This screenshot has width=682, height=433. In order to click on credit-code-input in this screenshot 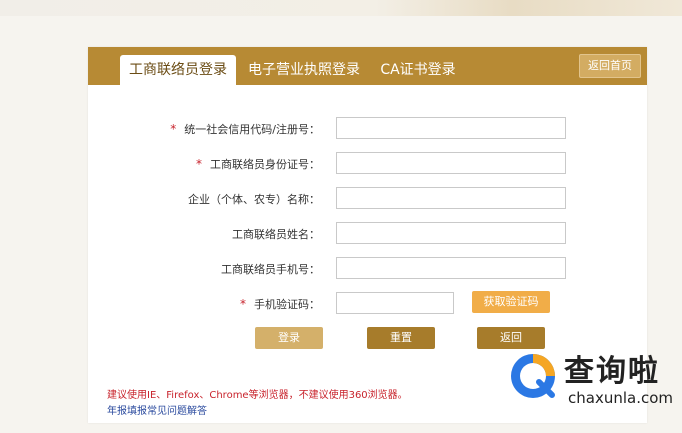, I will do `click(451, 128)`.